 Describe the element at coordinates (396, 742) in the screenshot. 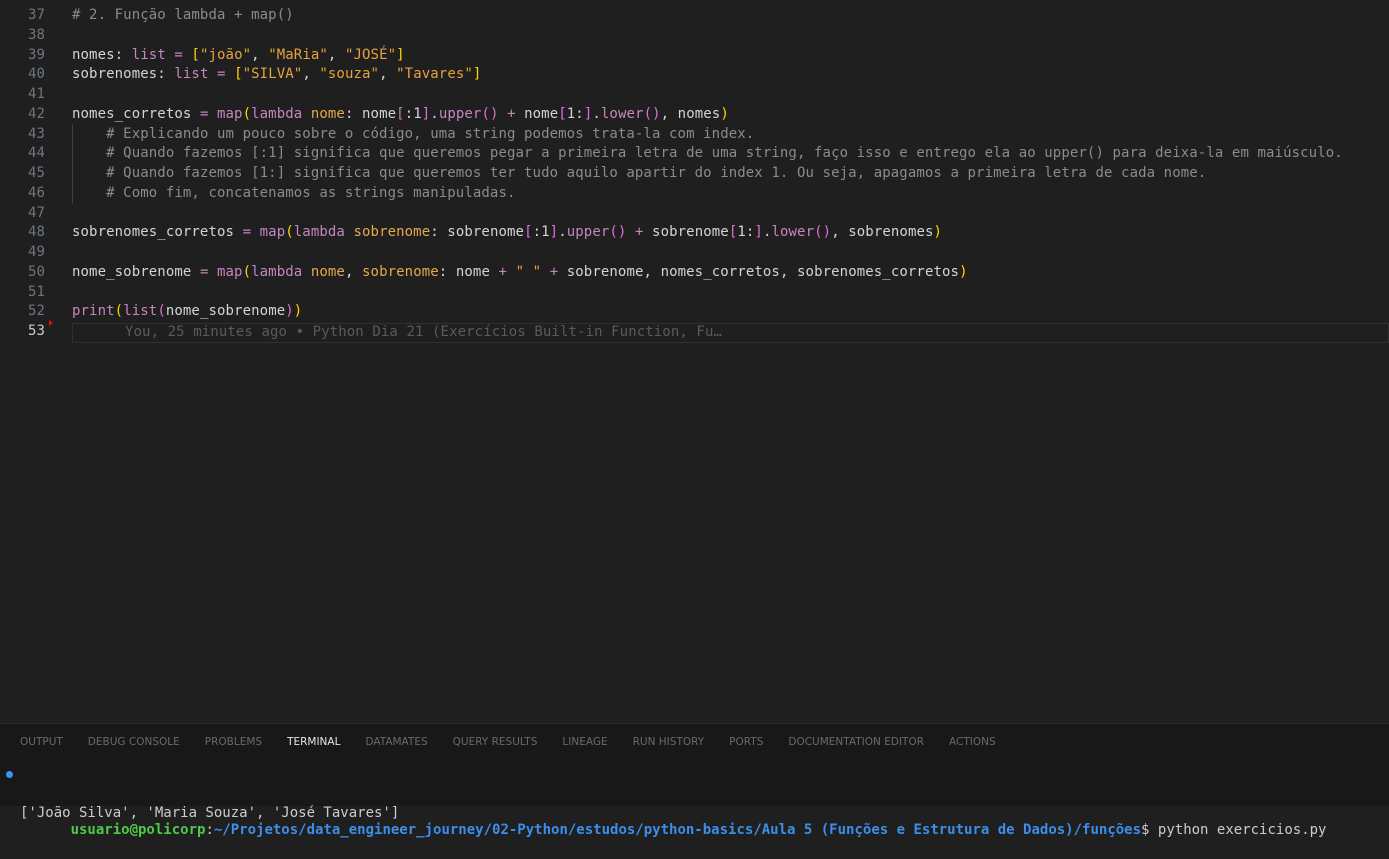

I see `tab-datamates: DATAMATES` at that location.